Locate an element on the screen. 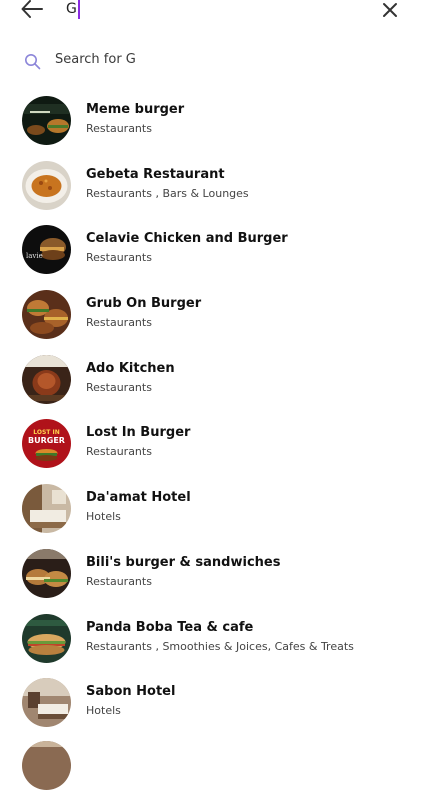 This screenshot has width=422, height=790. result-thumbnail-partial is located at coordinates (46, 765).